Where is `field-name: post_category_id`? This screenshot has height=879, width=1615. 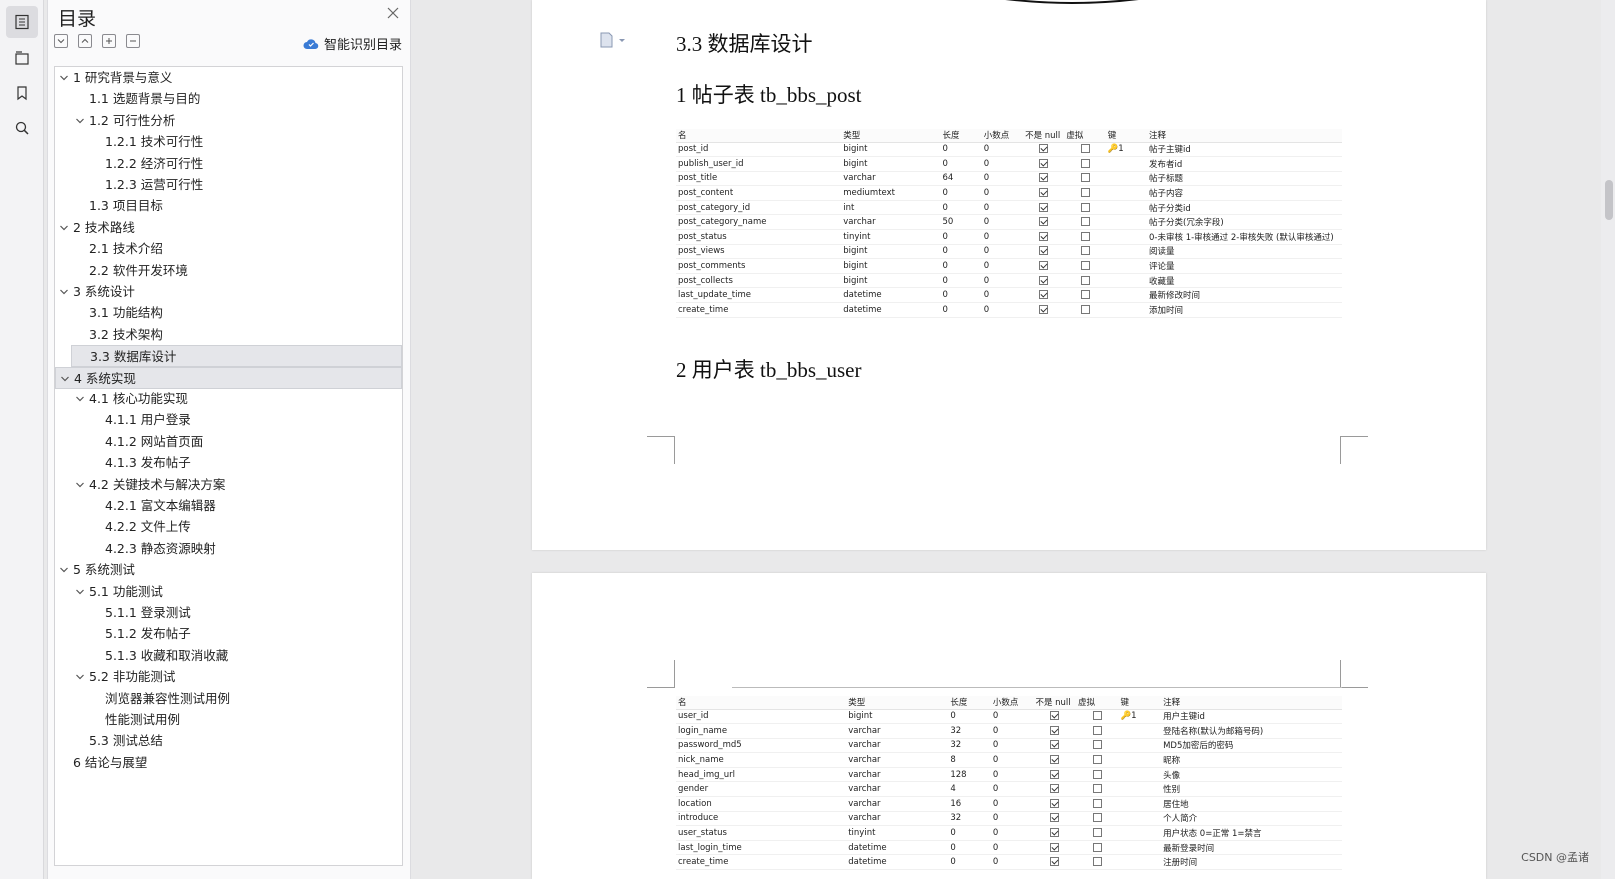
field-name: post_category_id is located at coordinates (759, 208).